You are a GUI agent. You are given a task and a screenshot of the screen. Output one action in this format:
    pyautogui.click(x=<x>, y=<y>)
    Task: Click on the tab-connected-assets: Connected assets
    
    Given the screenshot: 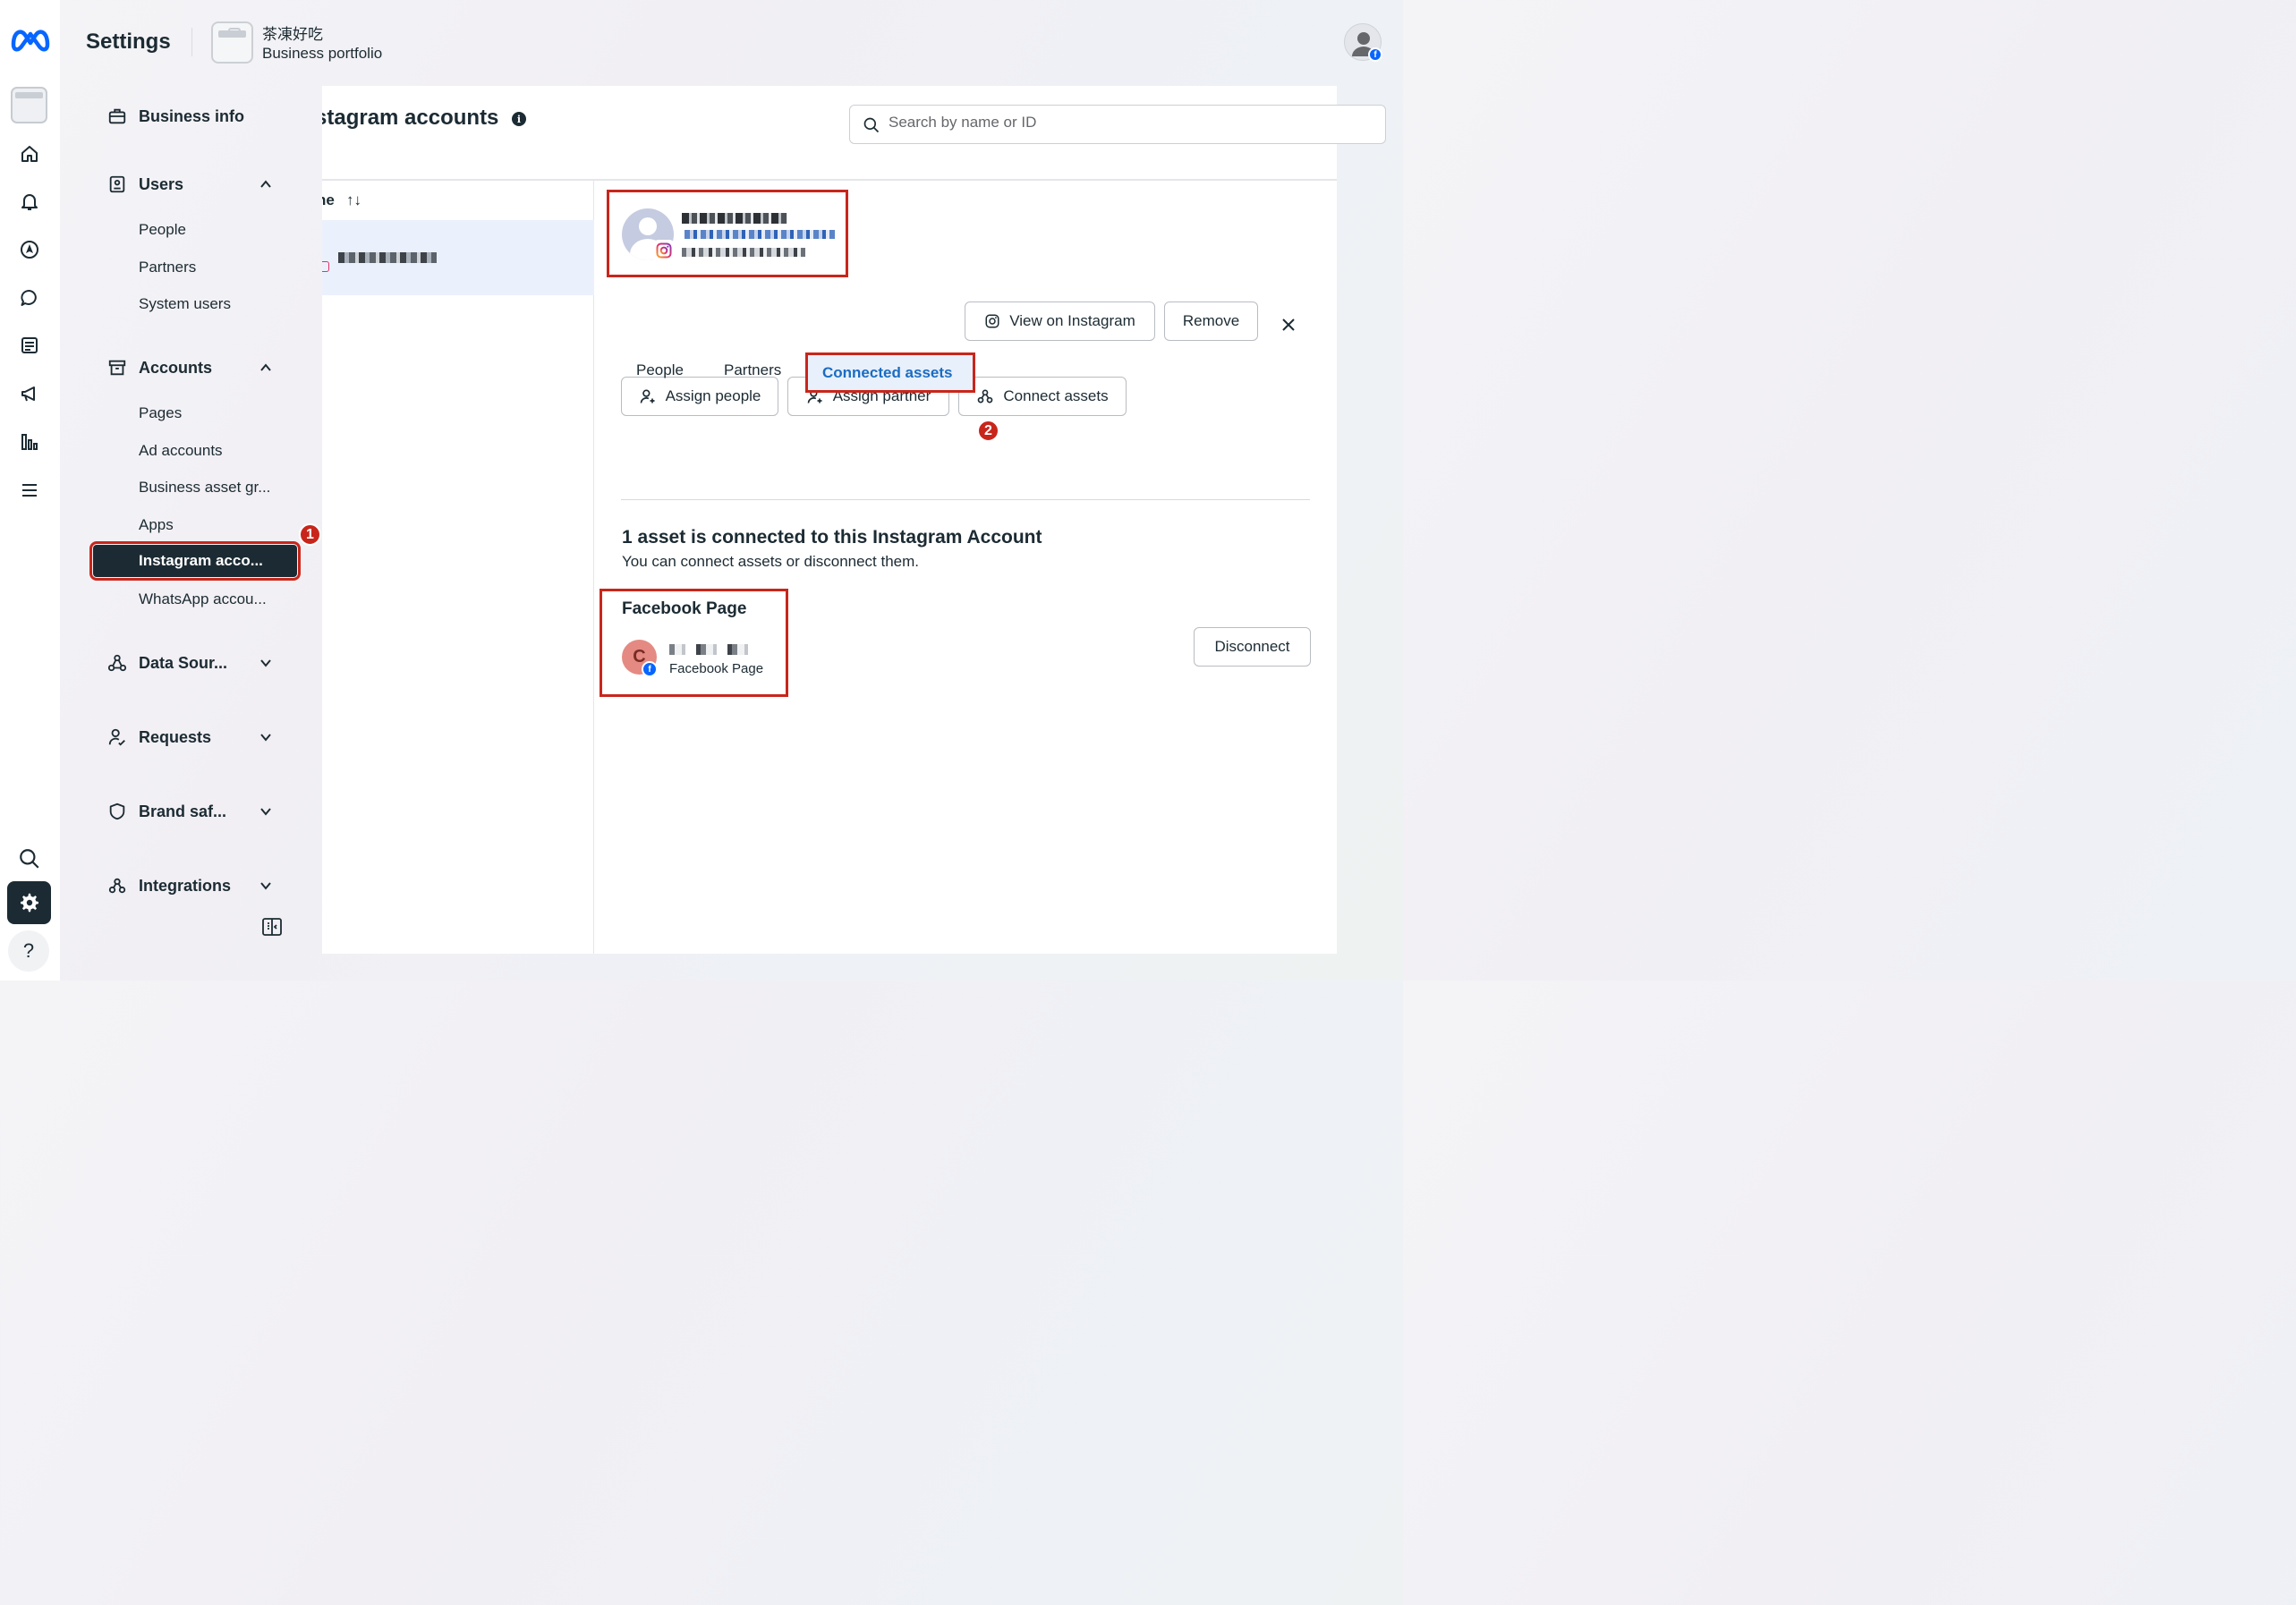 What is the action you would take?
    pyautogui.click(x=890, y=373)
    